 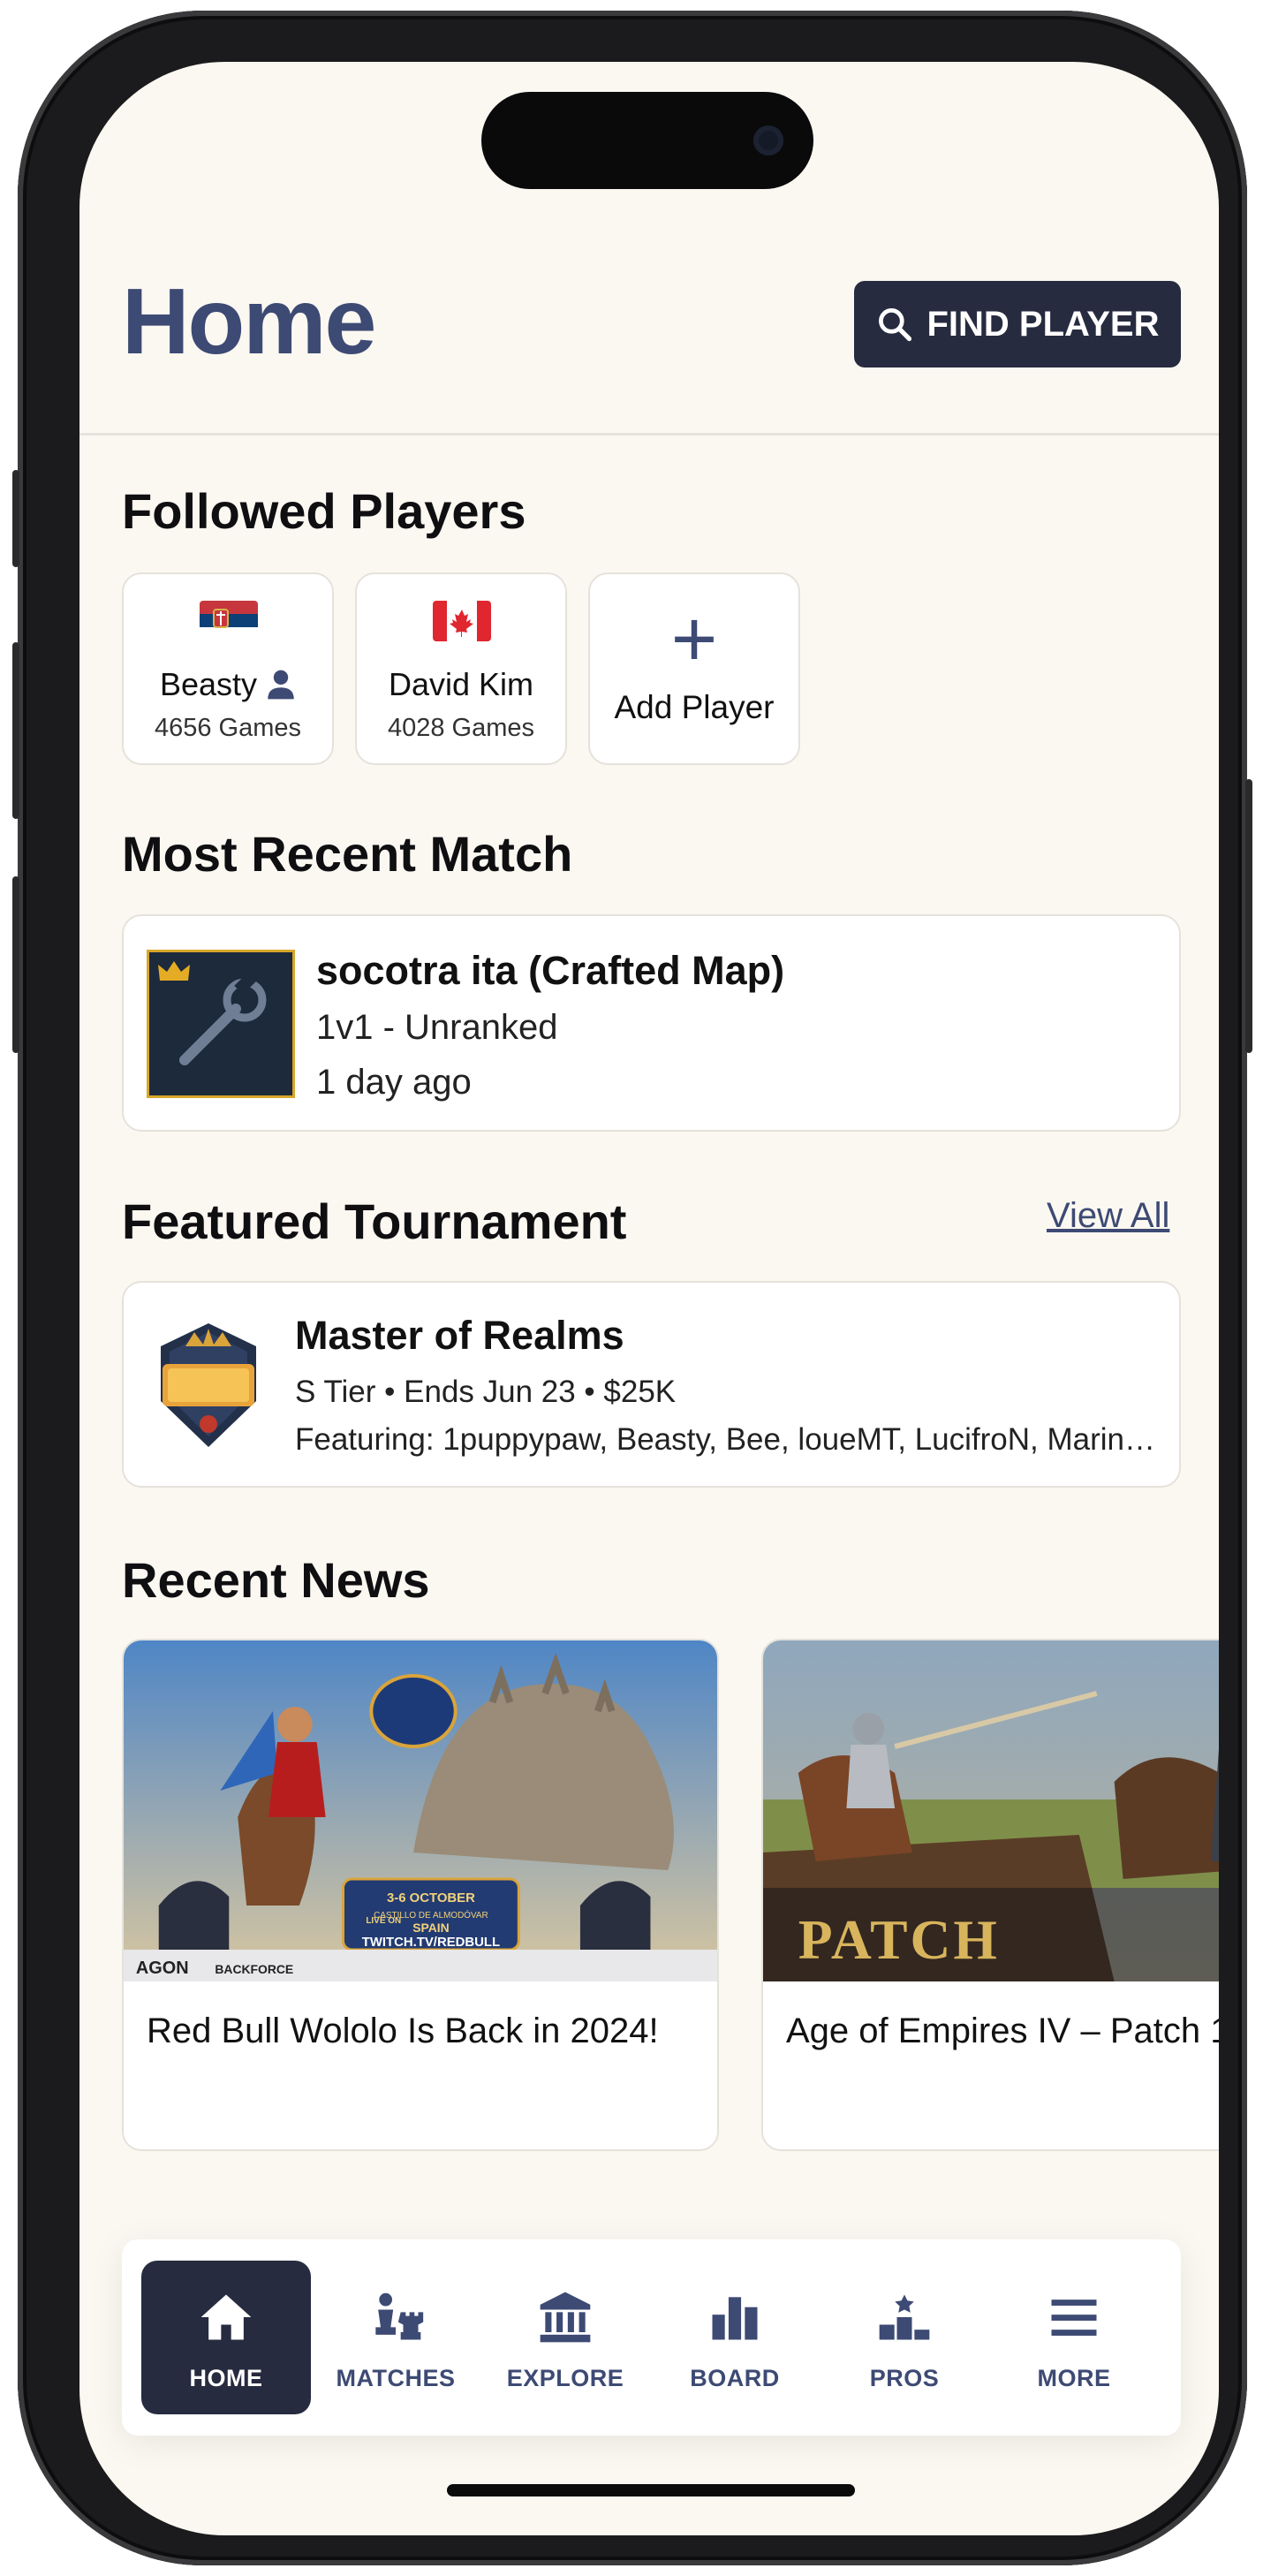 What do you see at coordinates (228, 728) in the screenshot?
I see `player-games: 4656 Games` at bounding box center [228, 728].